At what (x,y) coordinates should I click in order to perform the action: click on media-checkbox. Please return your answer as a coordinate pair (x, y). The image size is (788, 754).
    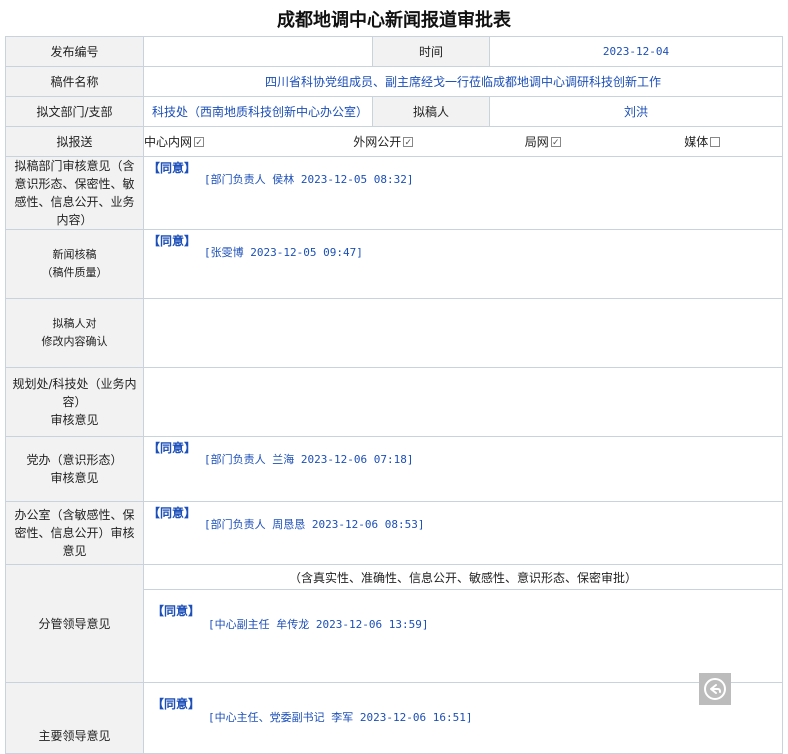
    Looking at the image, I should click on (715, 141).